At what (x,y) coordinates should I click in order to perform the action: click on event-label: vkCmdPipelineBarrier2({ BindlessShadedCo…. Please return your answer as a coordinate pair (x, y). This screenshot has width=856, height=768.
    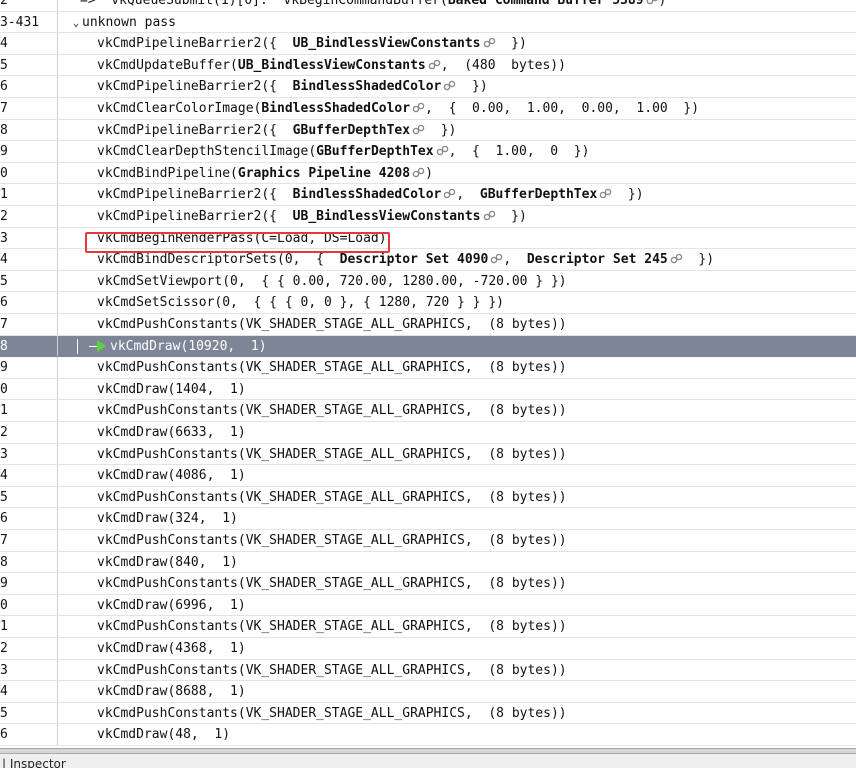
    Looking at the image, I should click on (370, 194).